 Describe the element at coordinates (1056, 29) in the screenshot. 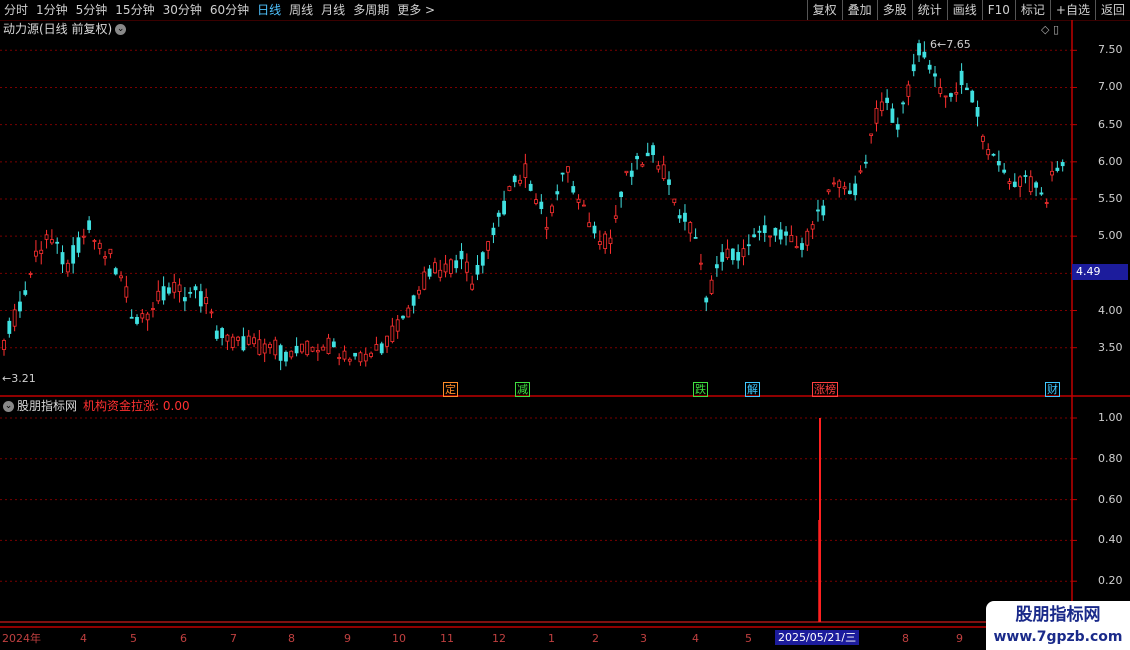

I see `panel-toggle-icon: ▯` at that location.